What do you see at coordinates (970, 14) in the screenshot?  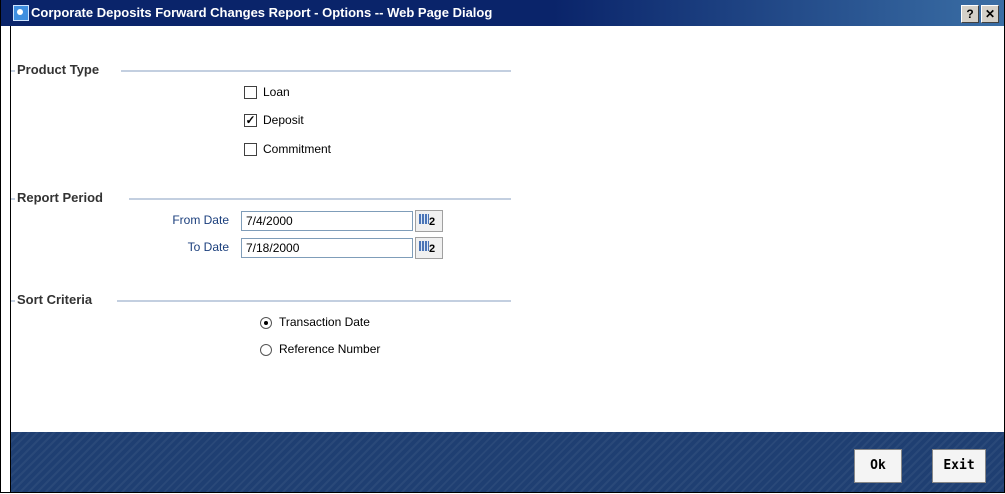 I see `help-button: ?` at bounding box center [970, 14].